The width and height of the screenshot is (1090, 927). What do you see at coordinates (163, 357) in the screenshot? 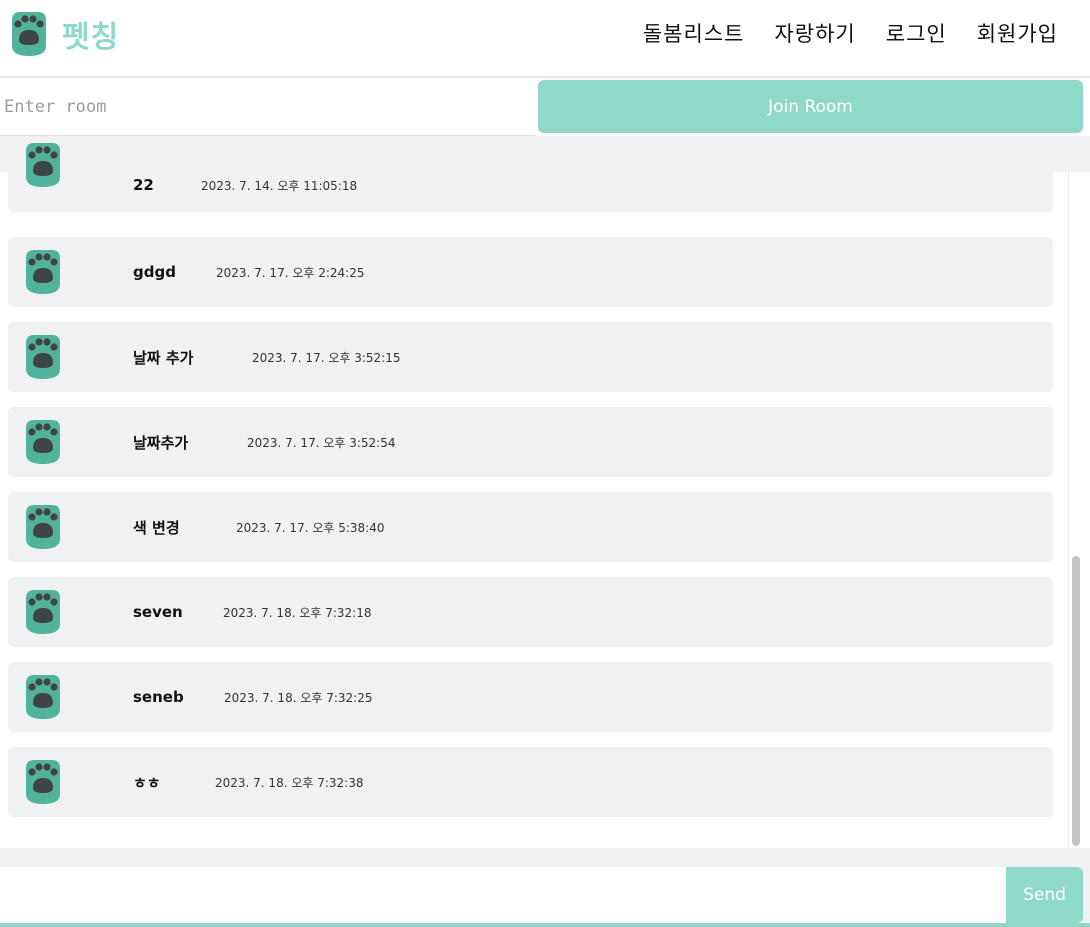
I see `message-name: 날짜 추가` at bounding box center [163, 357].